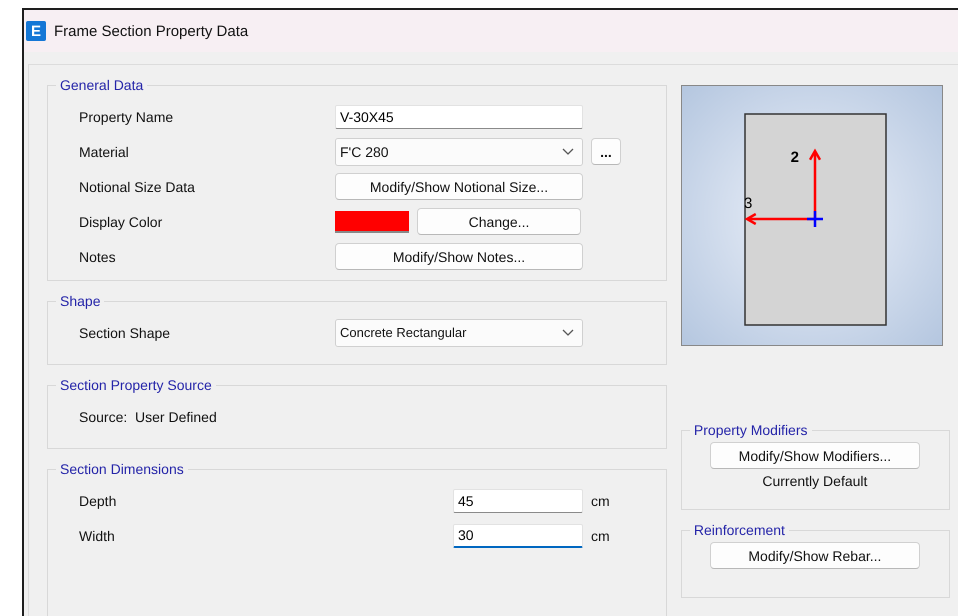 This screenshot has width=958, height=616. I want to click on group-title: General Data, so click(101, 85).